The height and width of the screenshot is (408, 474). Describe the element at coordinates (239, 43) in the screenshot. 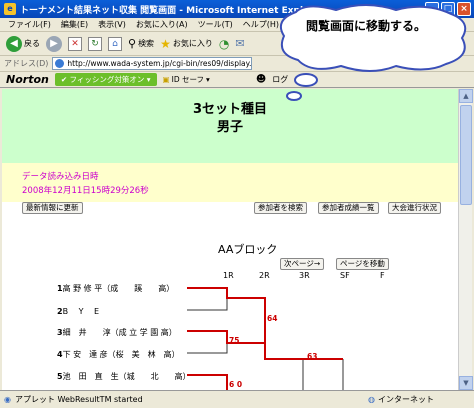

I see `mail-icon: ✉` at that location.